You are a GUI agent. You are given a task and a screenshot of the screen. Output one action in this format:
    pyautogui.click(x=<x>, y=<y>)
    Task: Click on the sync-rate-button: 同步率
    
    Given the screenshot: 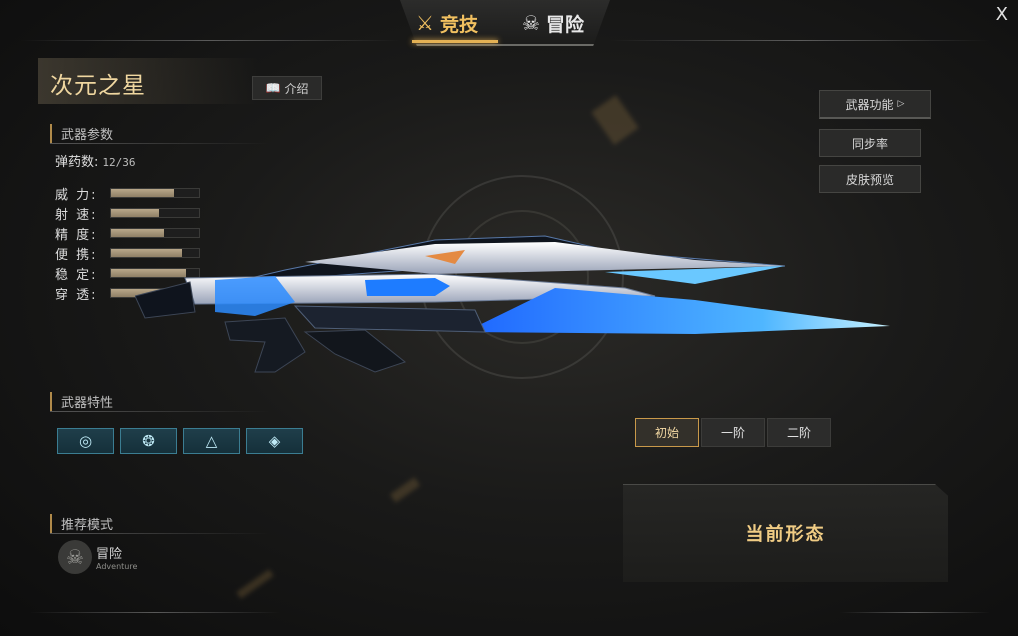 What is the action you would take?
    pyautogui.click(x=870, y=143)
    